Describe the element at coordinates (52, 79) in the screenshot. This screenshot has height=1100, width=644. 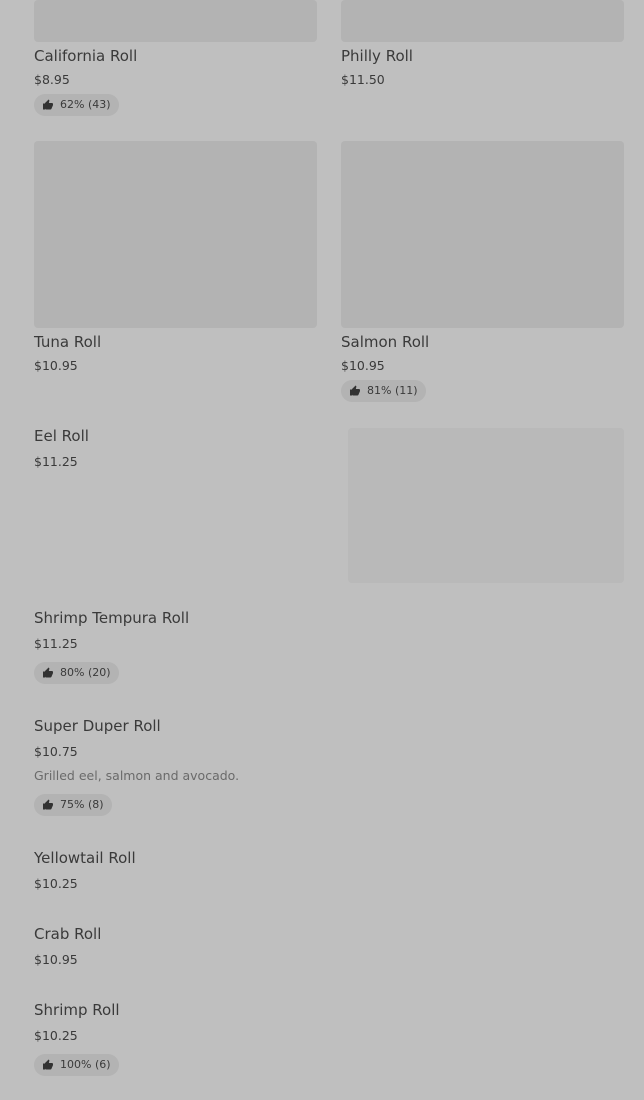
I see `item-price: $8.95` at that location.